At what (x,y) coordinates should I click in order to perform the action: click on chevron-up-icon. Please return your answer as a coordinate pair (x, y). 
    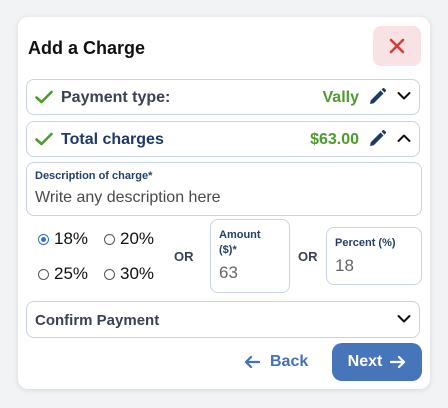
    Looking at the image, I should click on (404, 138).